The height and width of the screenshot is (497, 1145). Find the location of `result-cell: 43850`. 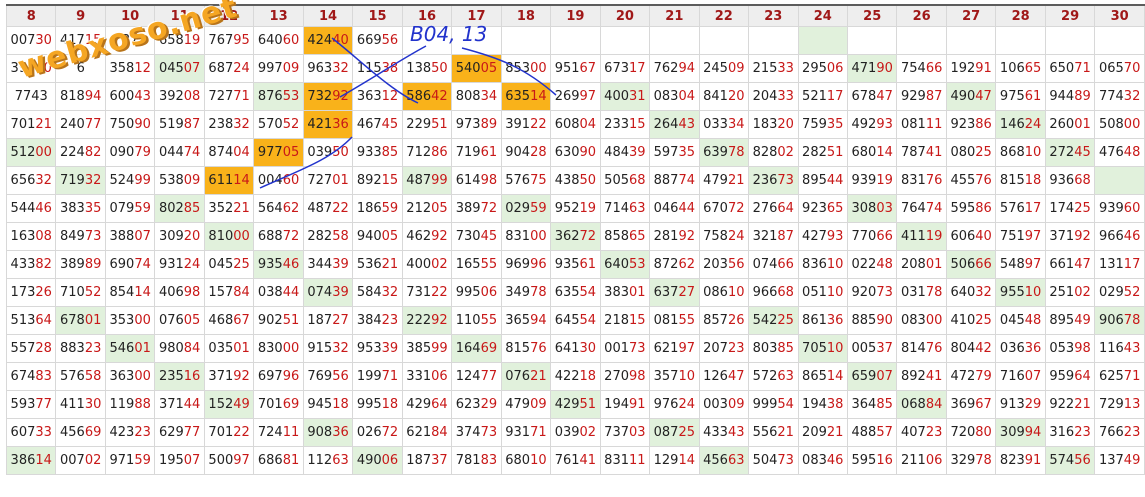

result-cell: 43850 is located at coordinates (575, 180).